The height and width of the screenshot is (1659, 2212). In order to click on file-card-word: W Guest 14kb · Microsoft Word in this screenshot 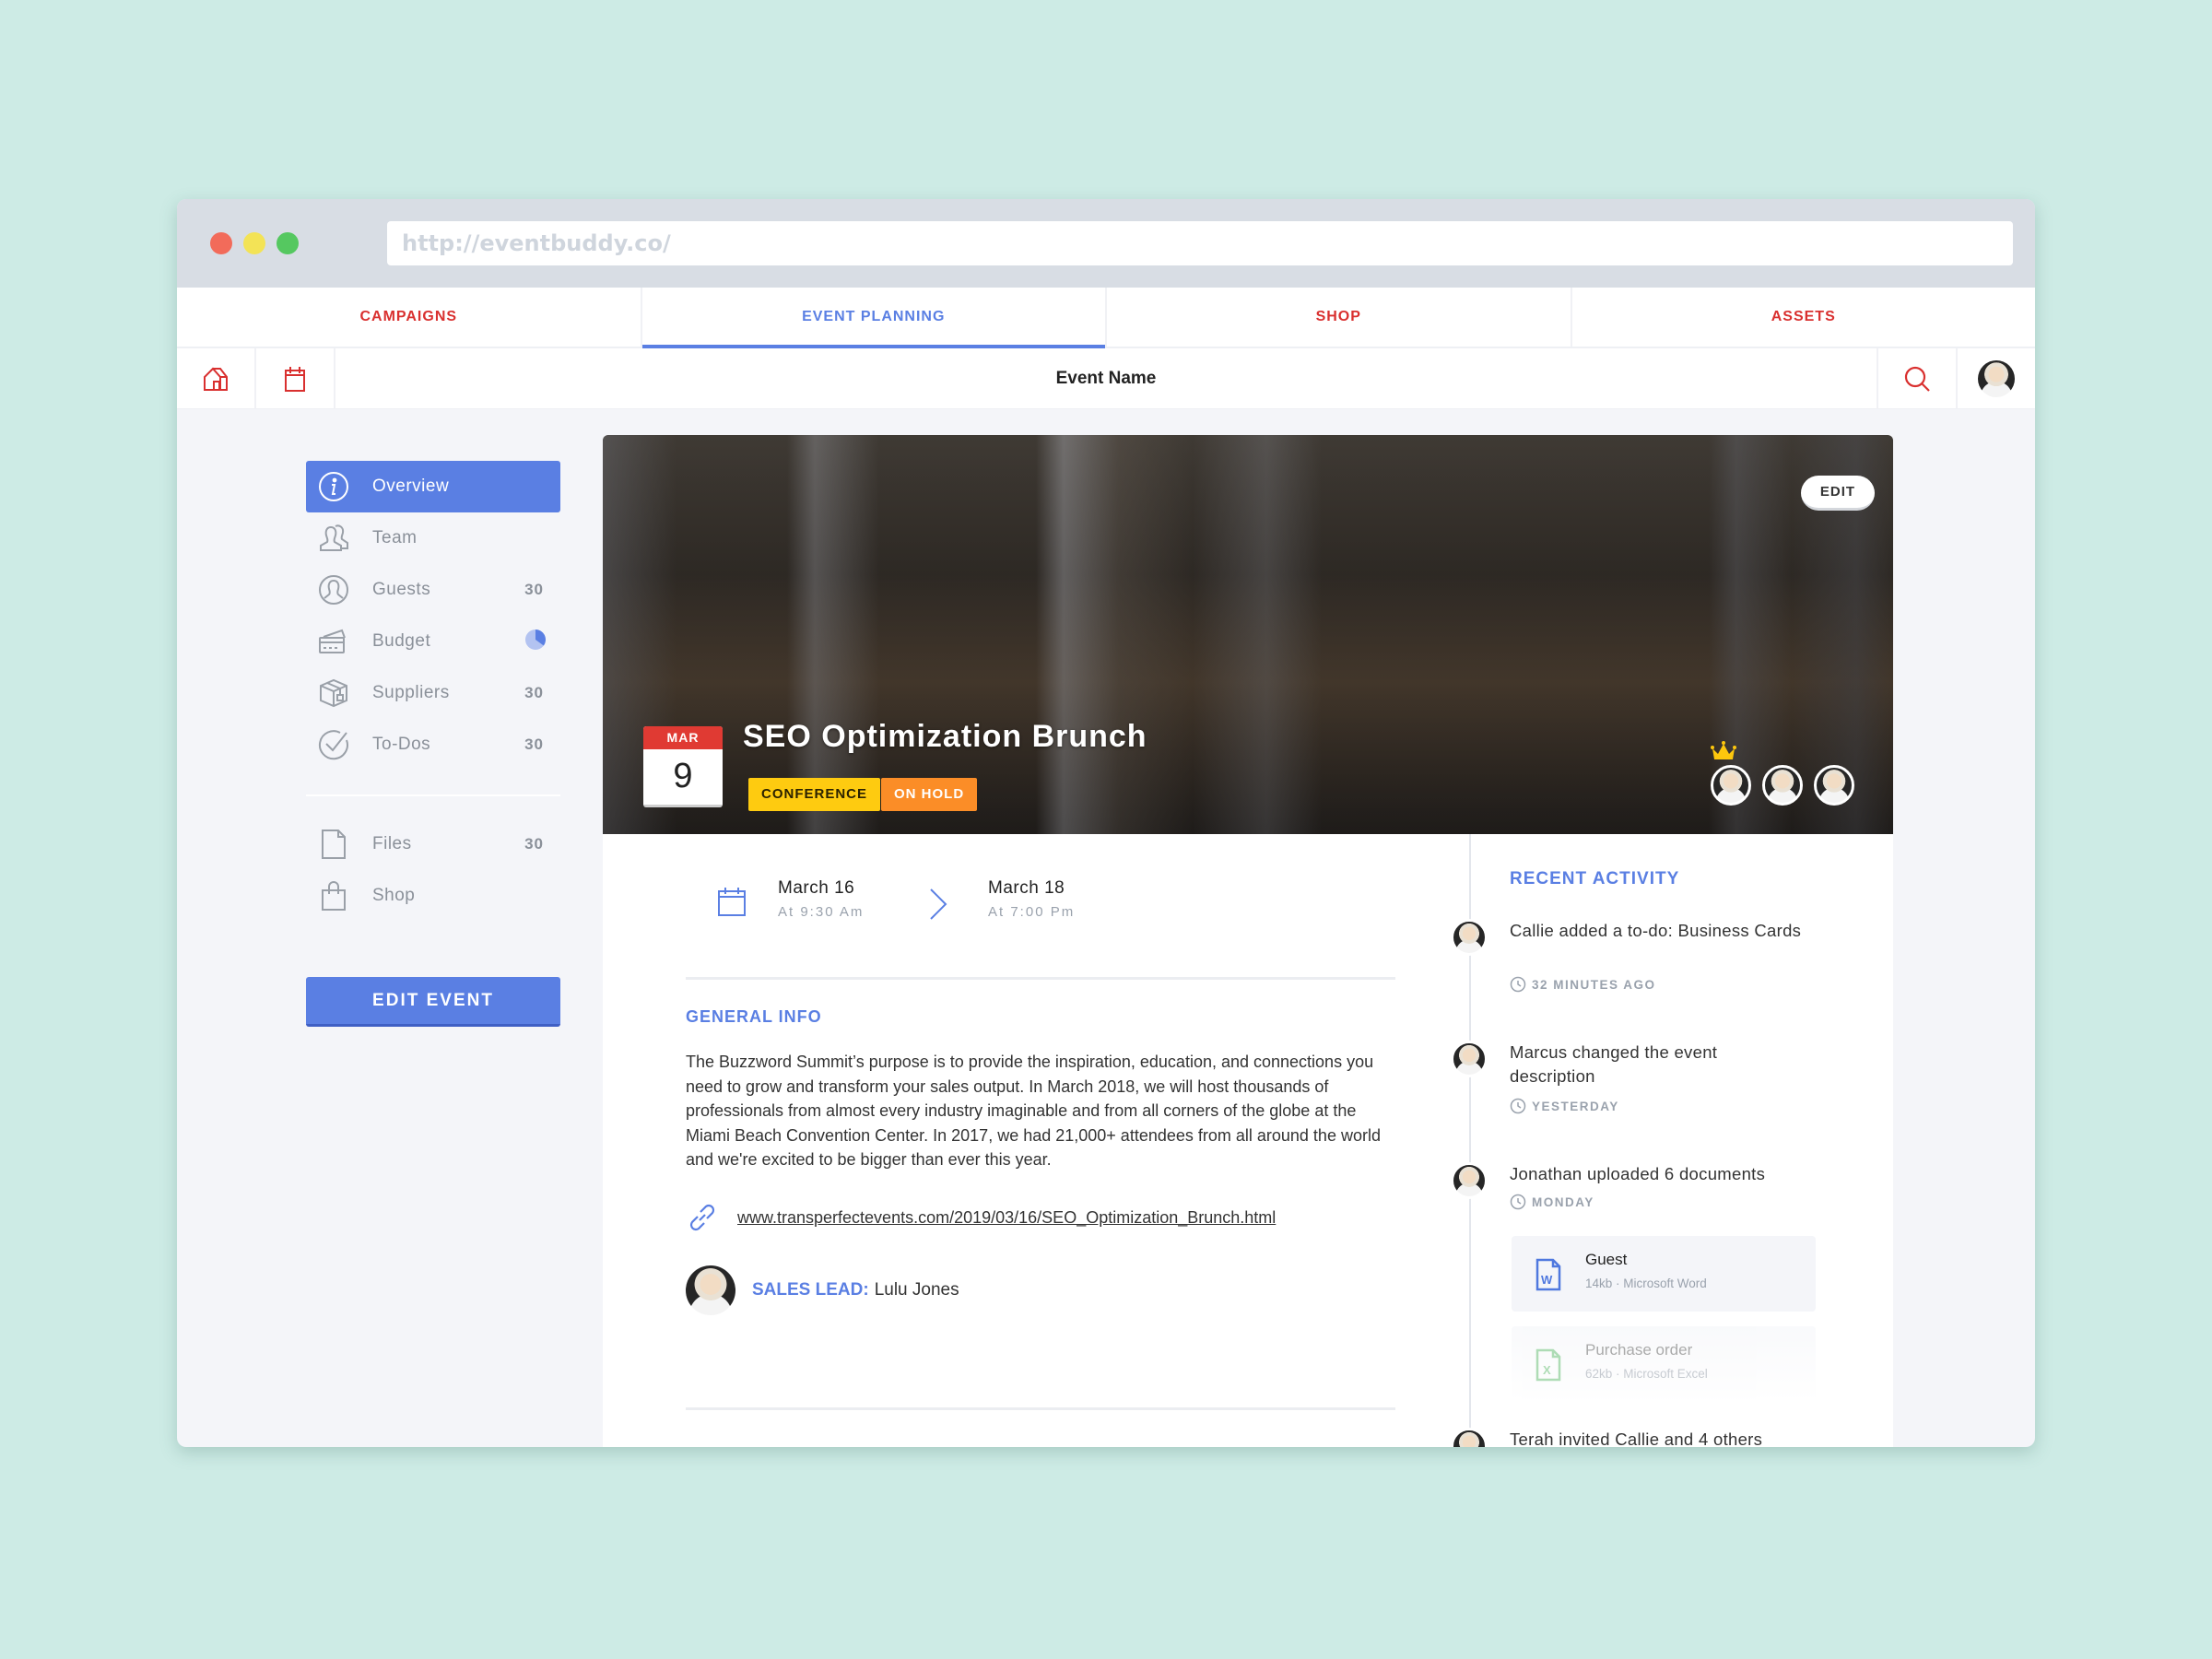, I will do `click(1664, 1274)`.